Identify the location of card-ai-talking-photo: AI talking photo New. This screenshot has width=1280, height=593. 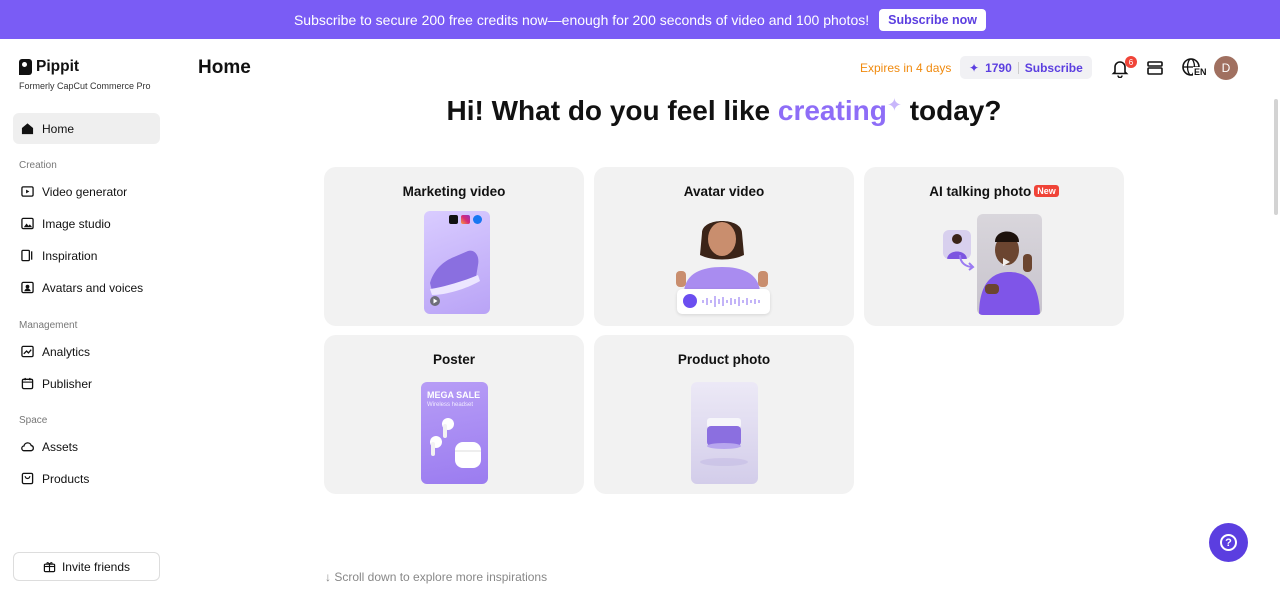
(994, 246).